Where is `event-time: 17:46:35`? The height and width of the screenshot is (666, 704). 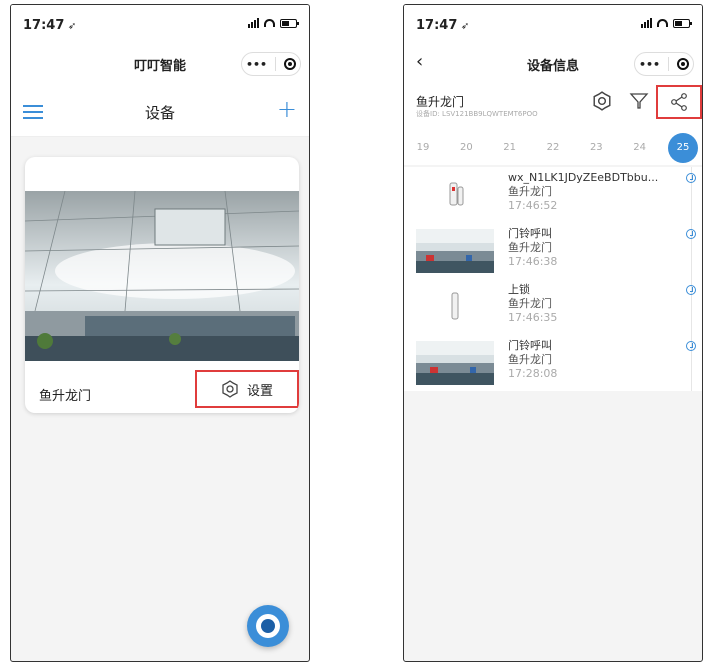
event-time: 17:46:35 is located at coordinates (533, 317).